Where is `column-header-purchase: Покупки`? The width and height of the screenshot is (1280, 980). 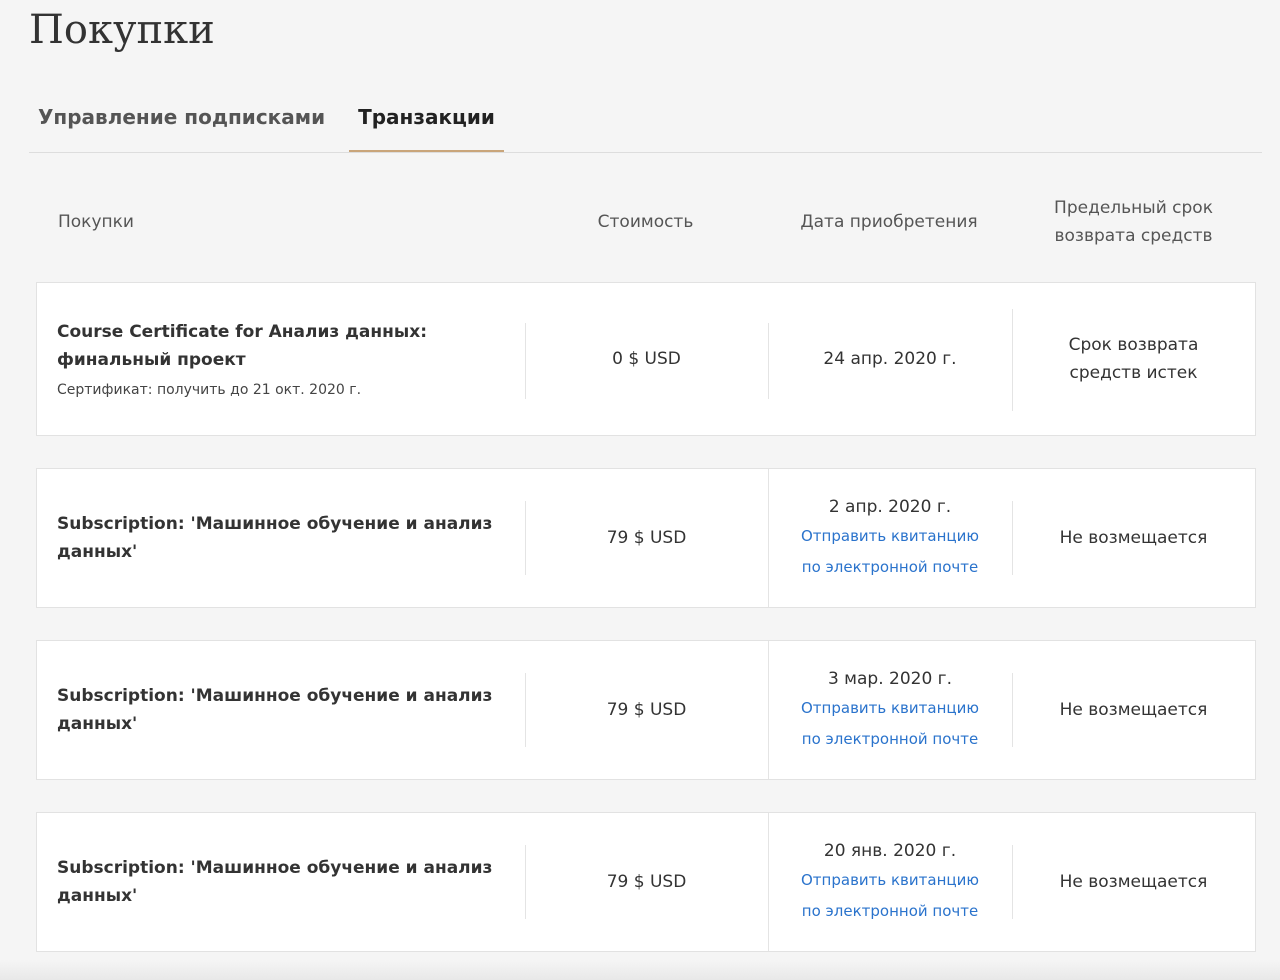 column-header-purchase: Покупки is located at coordinates (96, 222).